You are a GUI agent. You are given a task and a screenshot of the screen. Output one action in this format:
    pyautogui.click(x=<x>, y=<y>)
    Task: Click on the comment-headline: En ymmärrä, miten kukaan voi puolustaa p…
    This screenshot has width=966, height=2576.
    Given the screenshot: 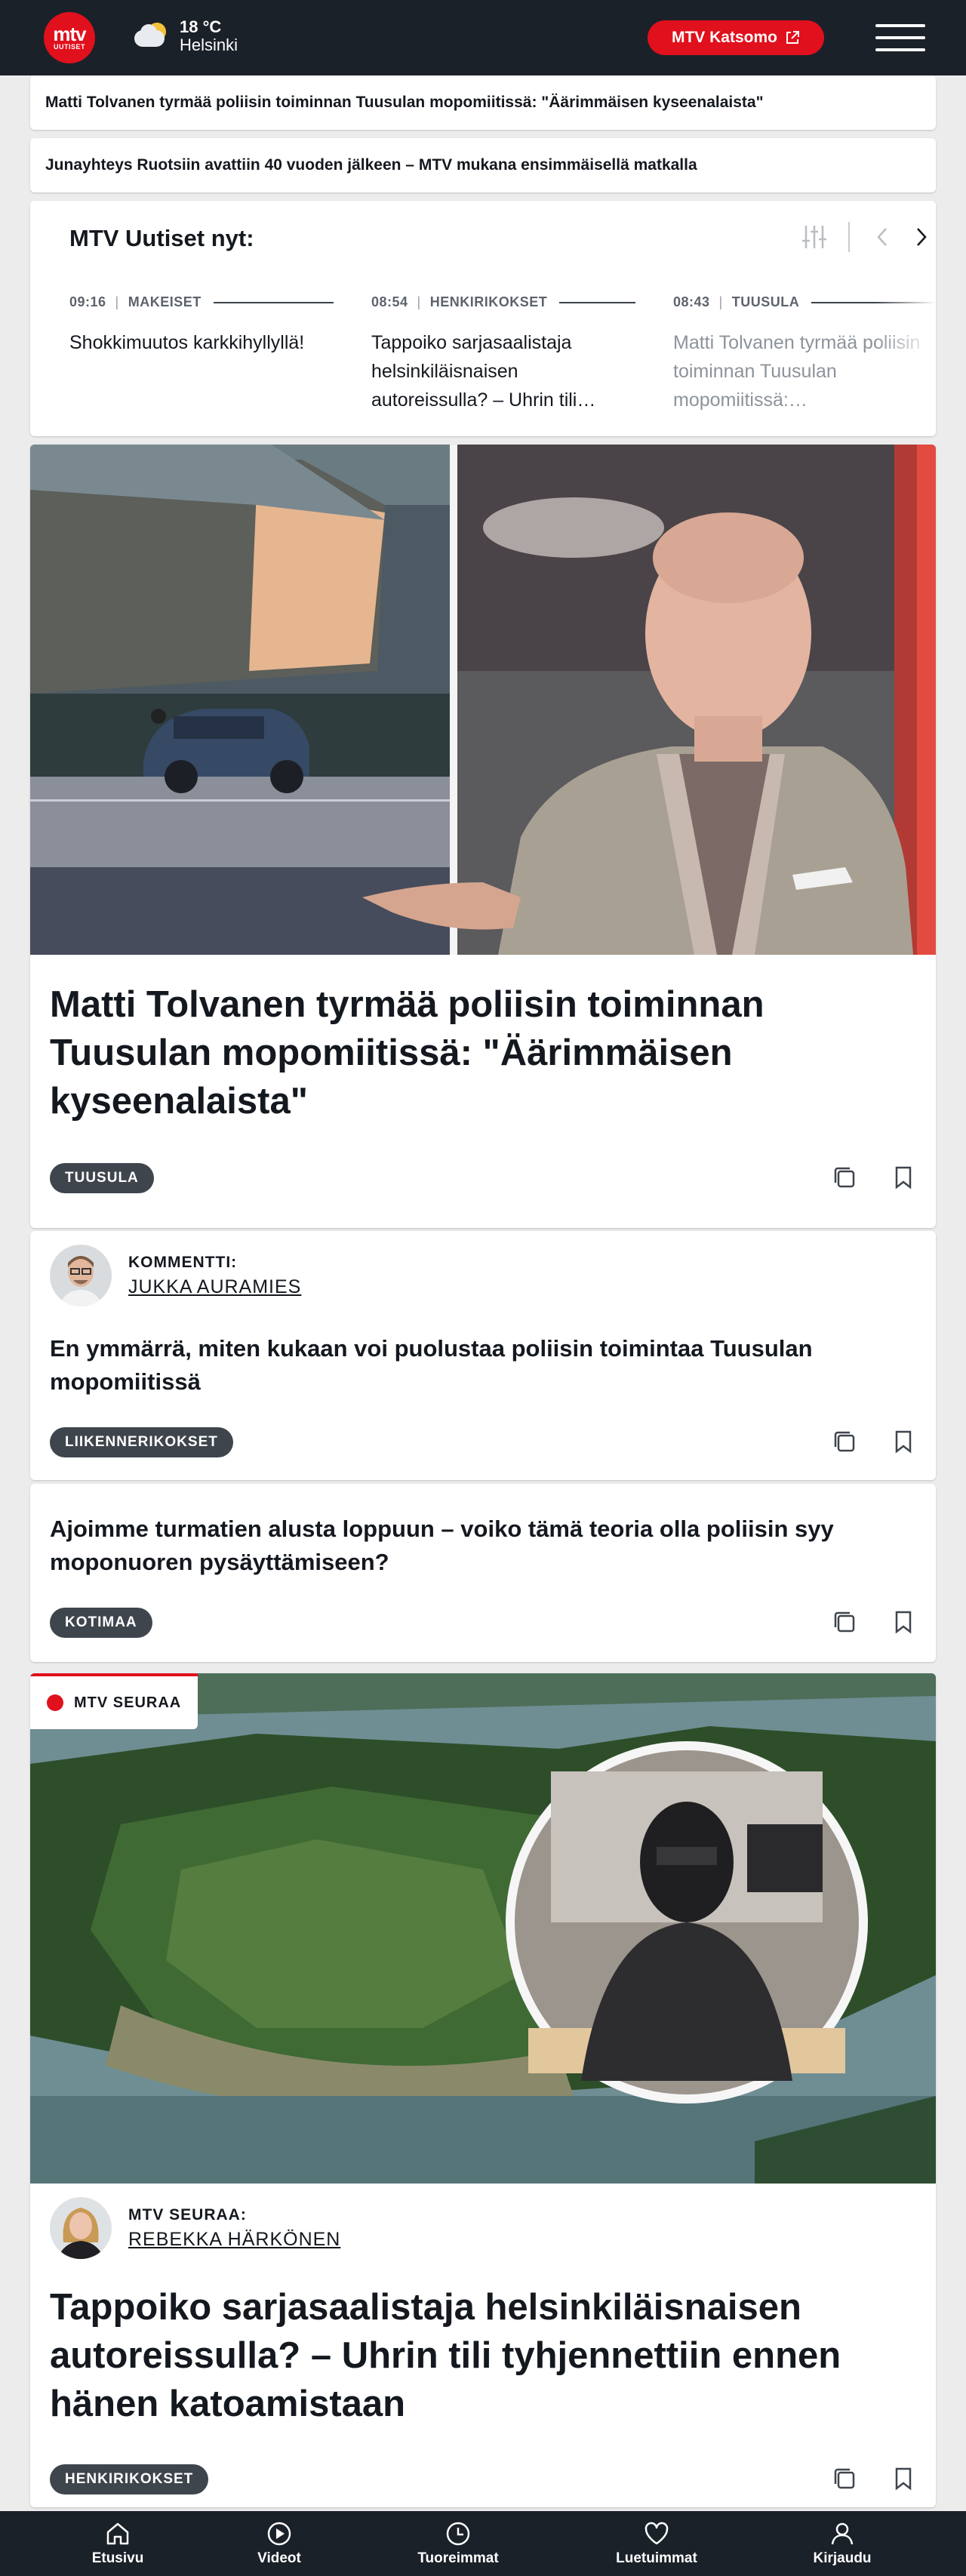 What is the action you would take?
    pyautogui.click(x=484, y=1365)
    